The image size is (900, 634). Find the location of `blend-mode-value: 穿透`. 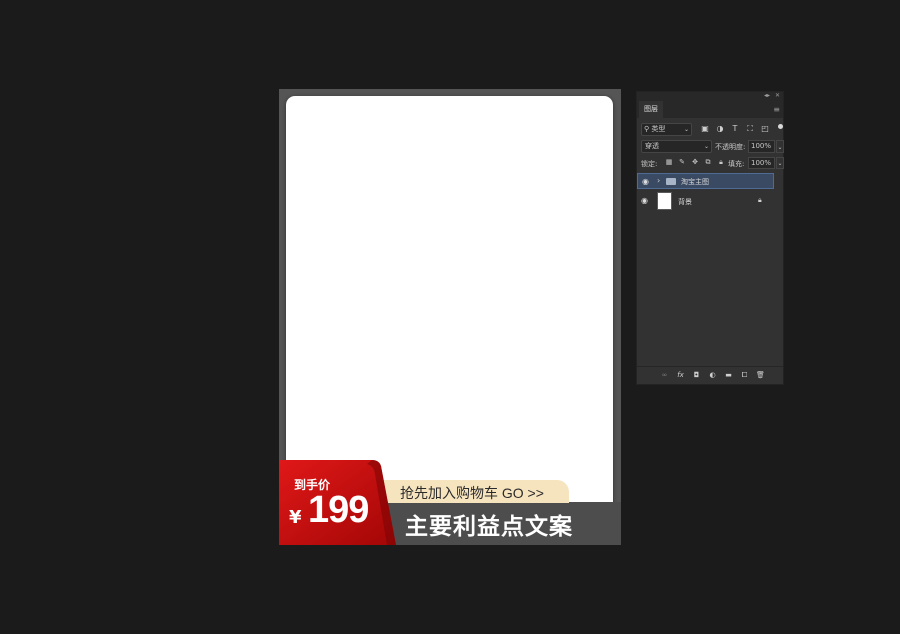

blend-mode-value: 穿透 is located at coordinates (652, 146).